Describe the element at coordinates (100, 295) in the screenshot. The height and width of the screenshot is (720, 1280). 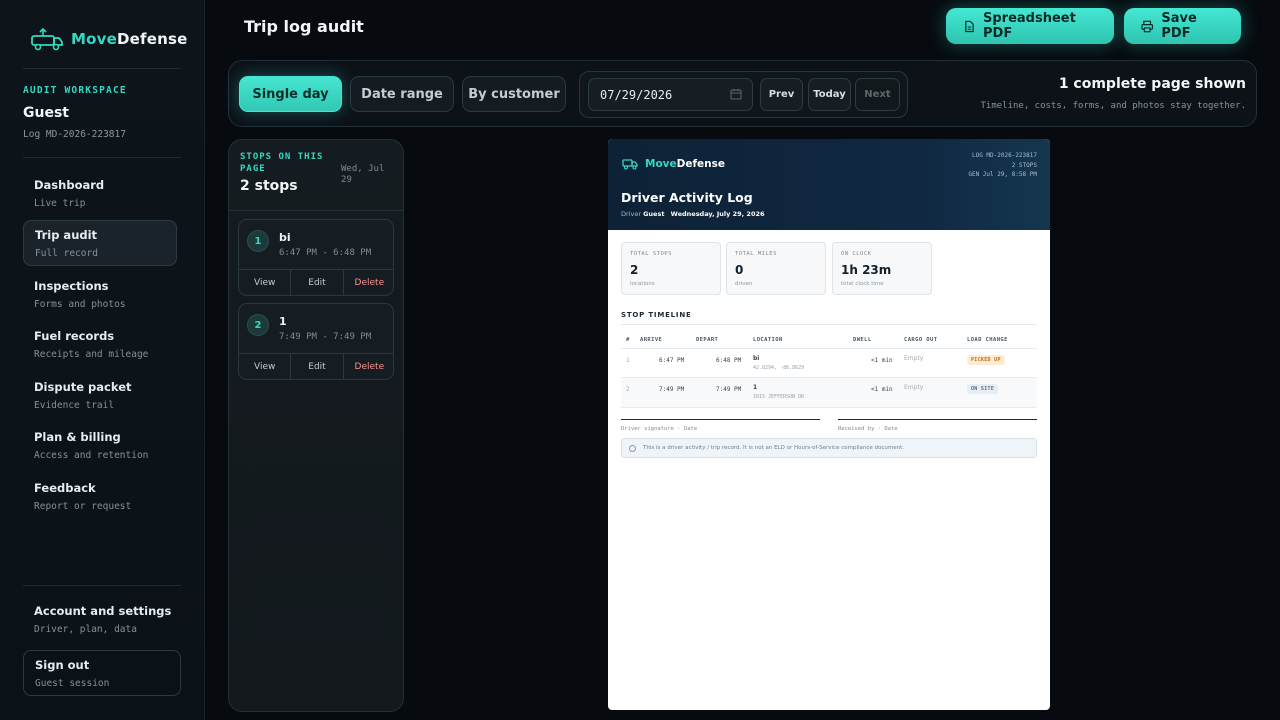
I see `nav-inspections: Inspections Forms and photos` at that location.